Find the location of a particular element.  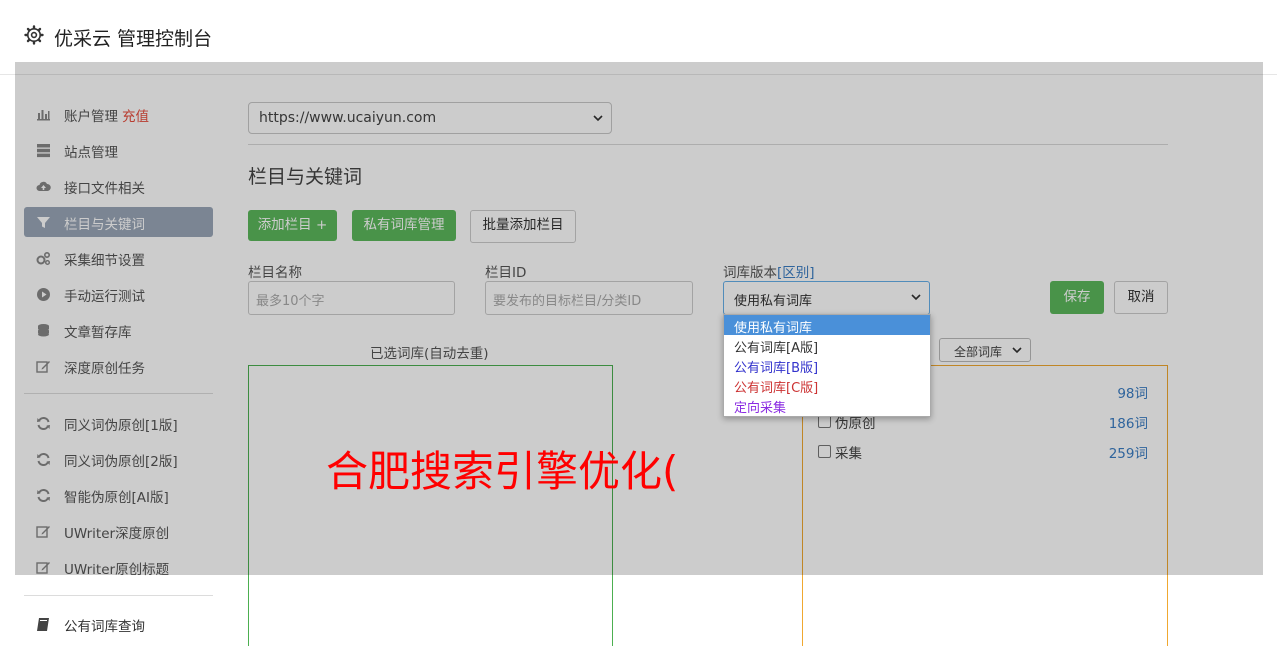

dropdown-option: 使用私有词库 is located at coordinates (827, 325).